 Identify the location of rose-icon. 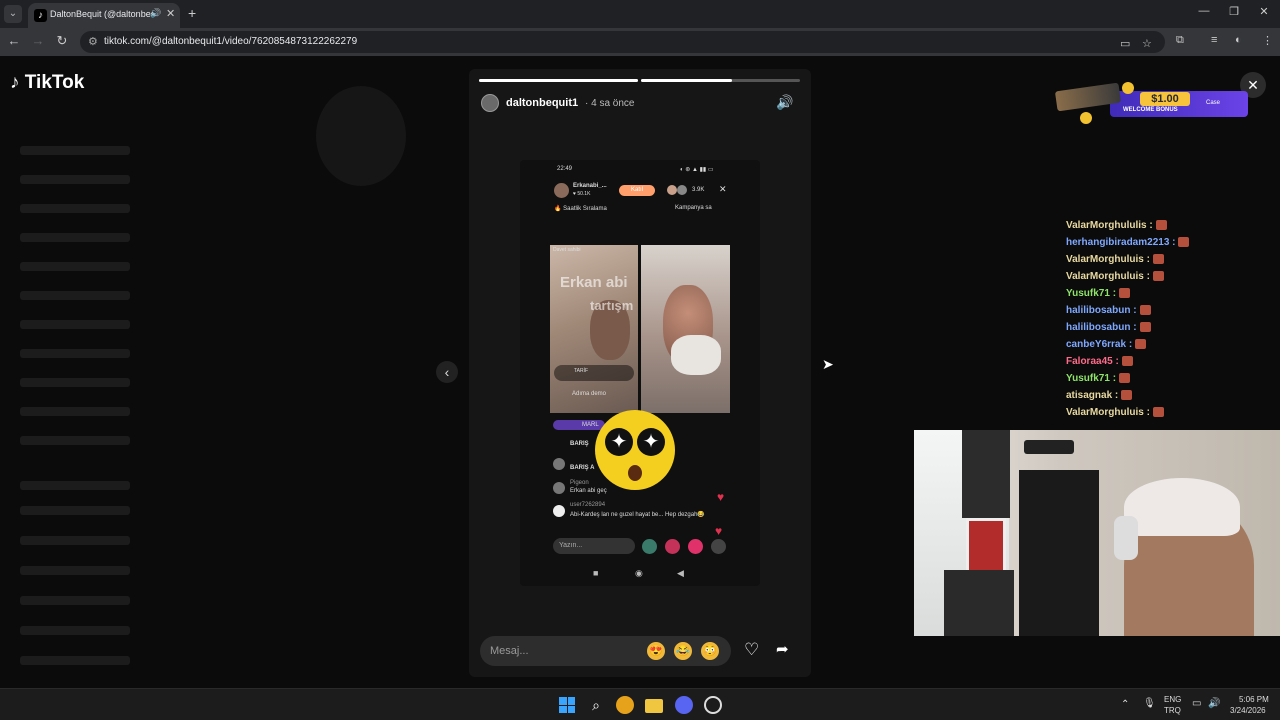
(672, 546).